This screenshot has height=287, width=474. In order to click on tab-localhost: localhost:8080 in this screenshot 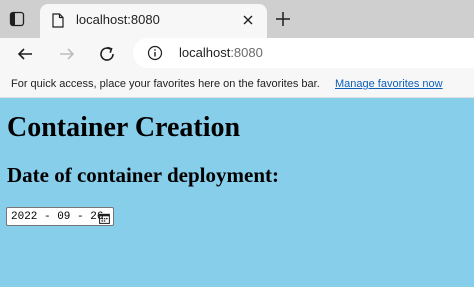, I will do `click(153, 21)`.